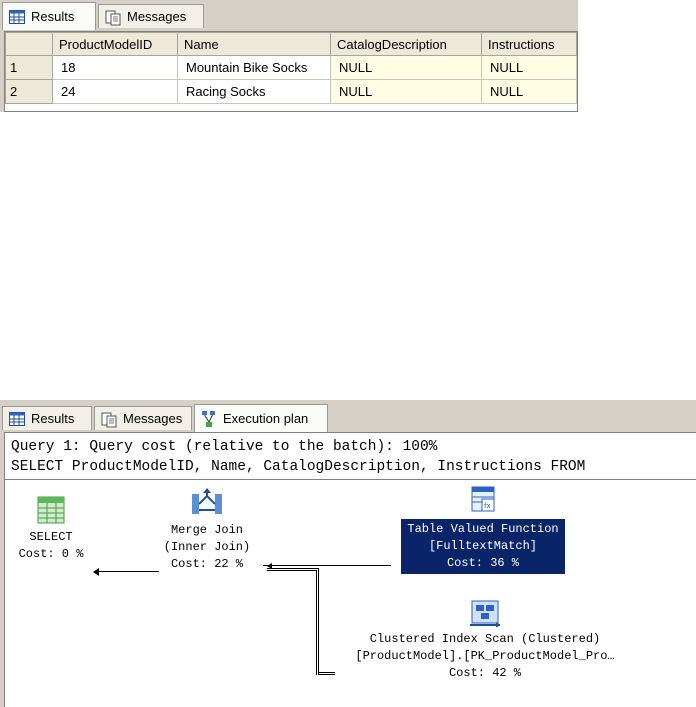  Describe the element at coordinates (29, 44) in the screenshot. I see `grid-corner` at that location.